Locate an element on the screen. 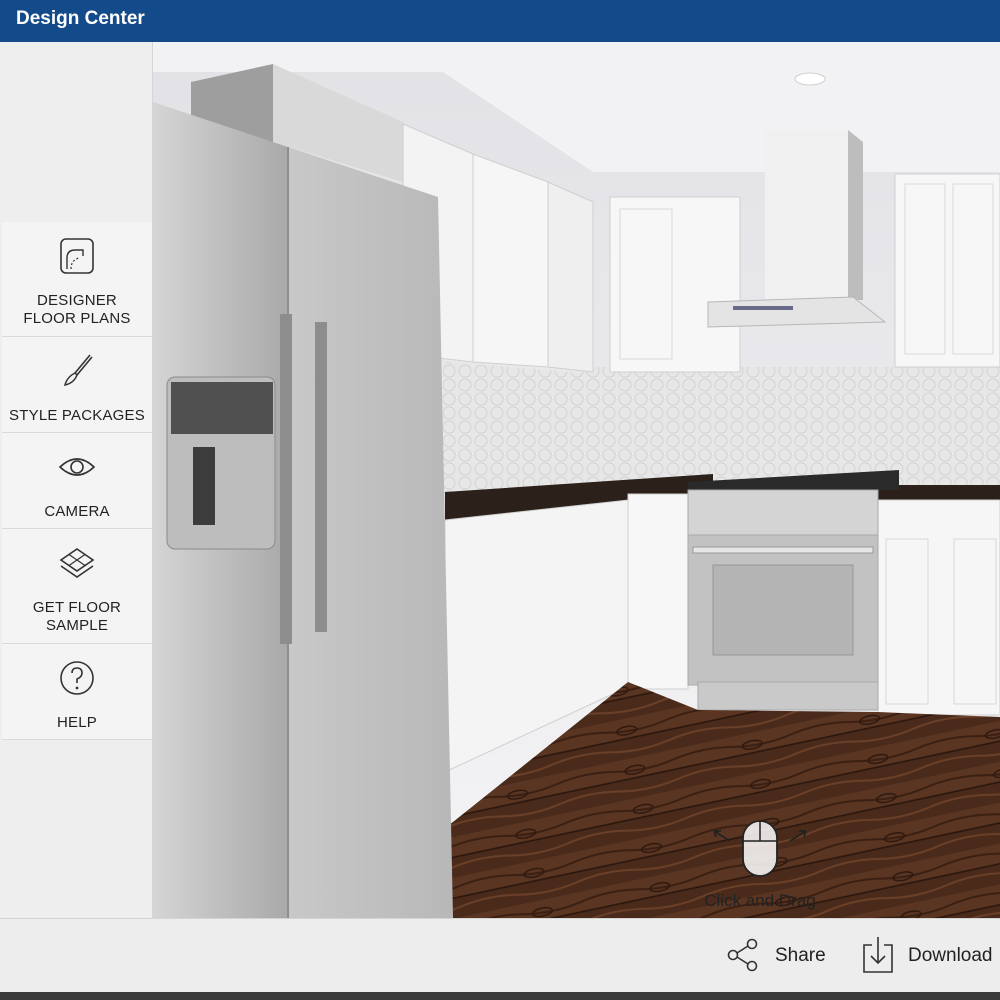 This screenshot has width=1000, height=1000. share-label: Share is located at coordinates (800, 955).